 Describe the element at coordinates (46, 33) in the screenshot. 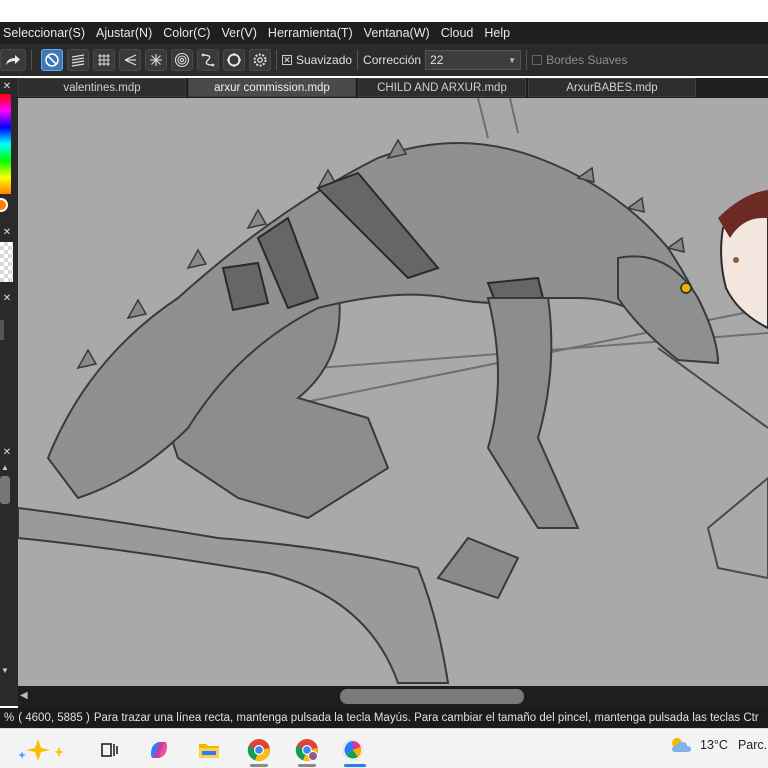

I see `menu-item-seleccionar: Seleccionar(S)` at that location.